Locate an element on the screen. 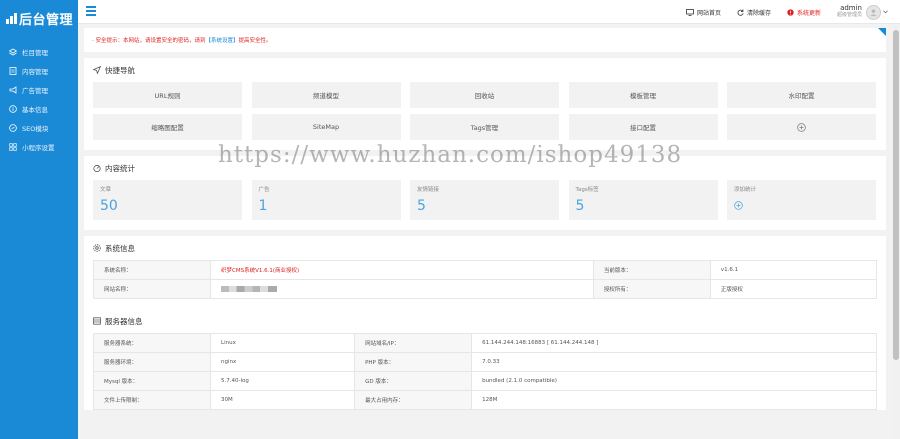 The height and width of the screenshot is (439, 900). stat-value: 1 is located at coordinates (263, 206).